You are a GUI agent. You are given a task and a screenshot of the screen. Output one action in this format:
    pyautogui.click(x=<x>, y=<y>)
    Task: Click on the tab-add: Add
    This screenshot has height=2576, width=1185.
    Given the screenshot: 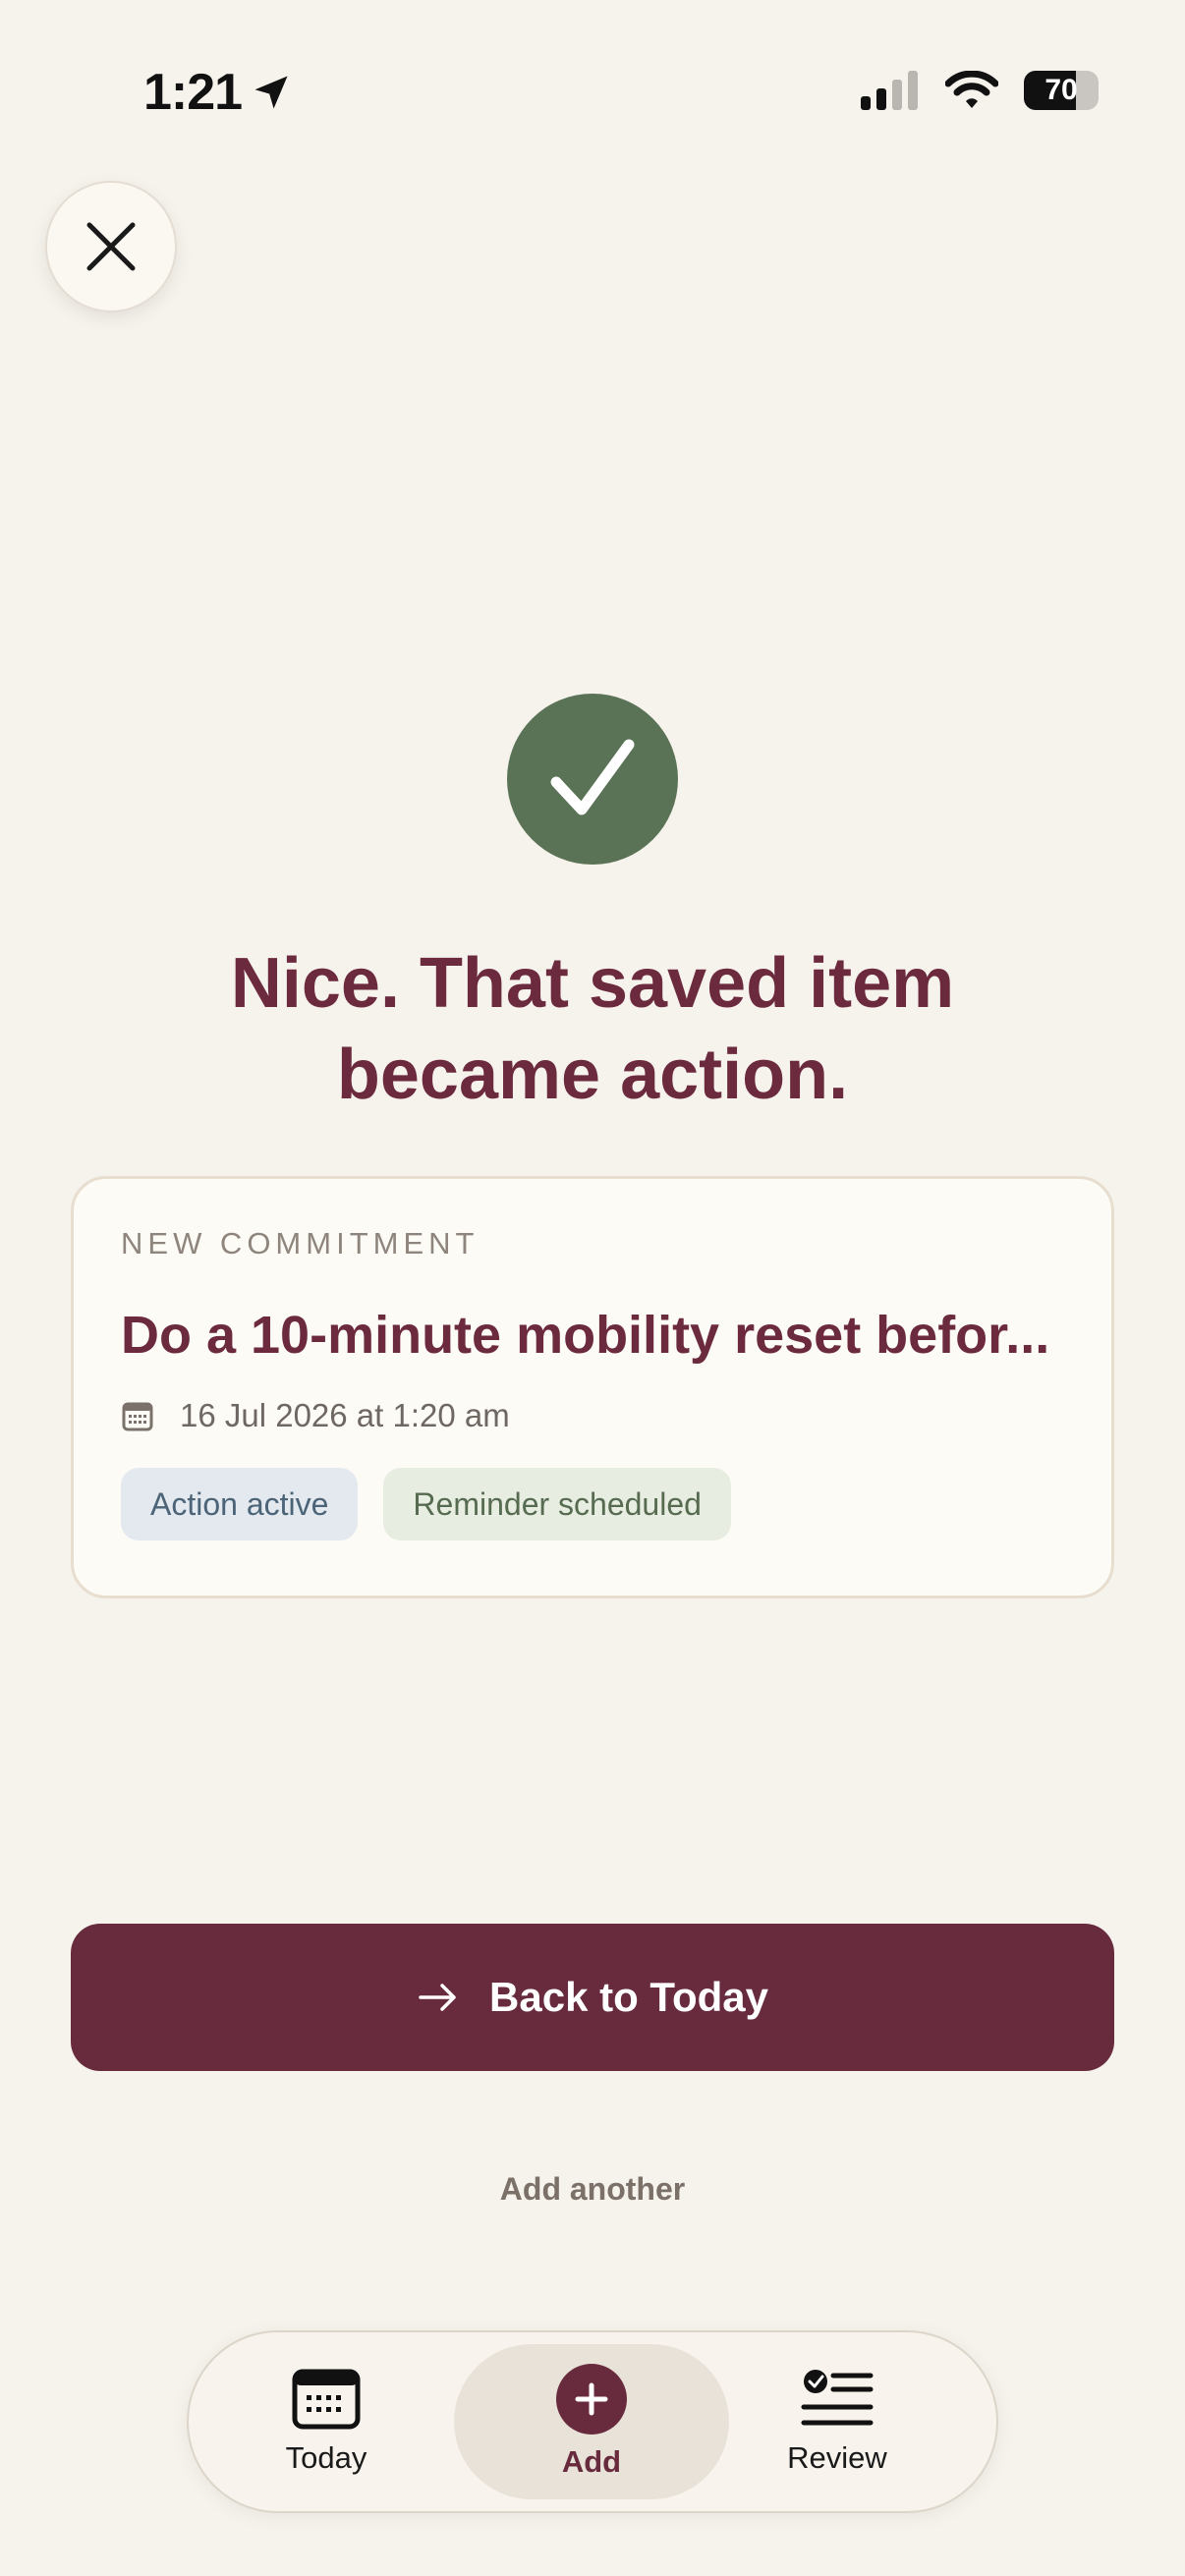 What is the action you would take?
    pyautogui.click(x=592, y=2421)
    